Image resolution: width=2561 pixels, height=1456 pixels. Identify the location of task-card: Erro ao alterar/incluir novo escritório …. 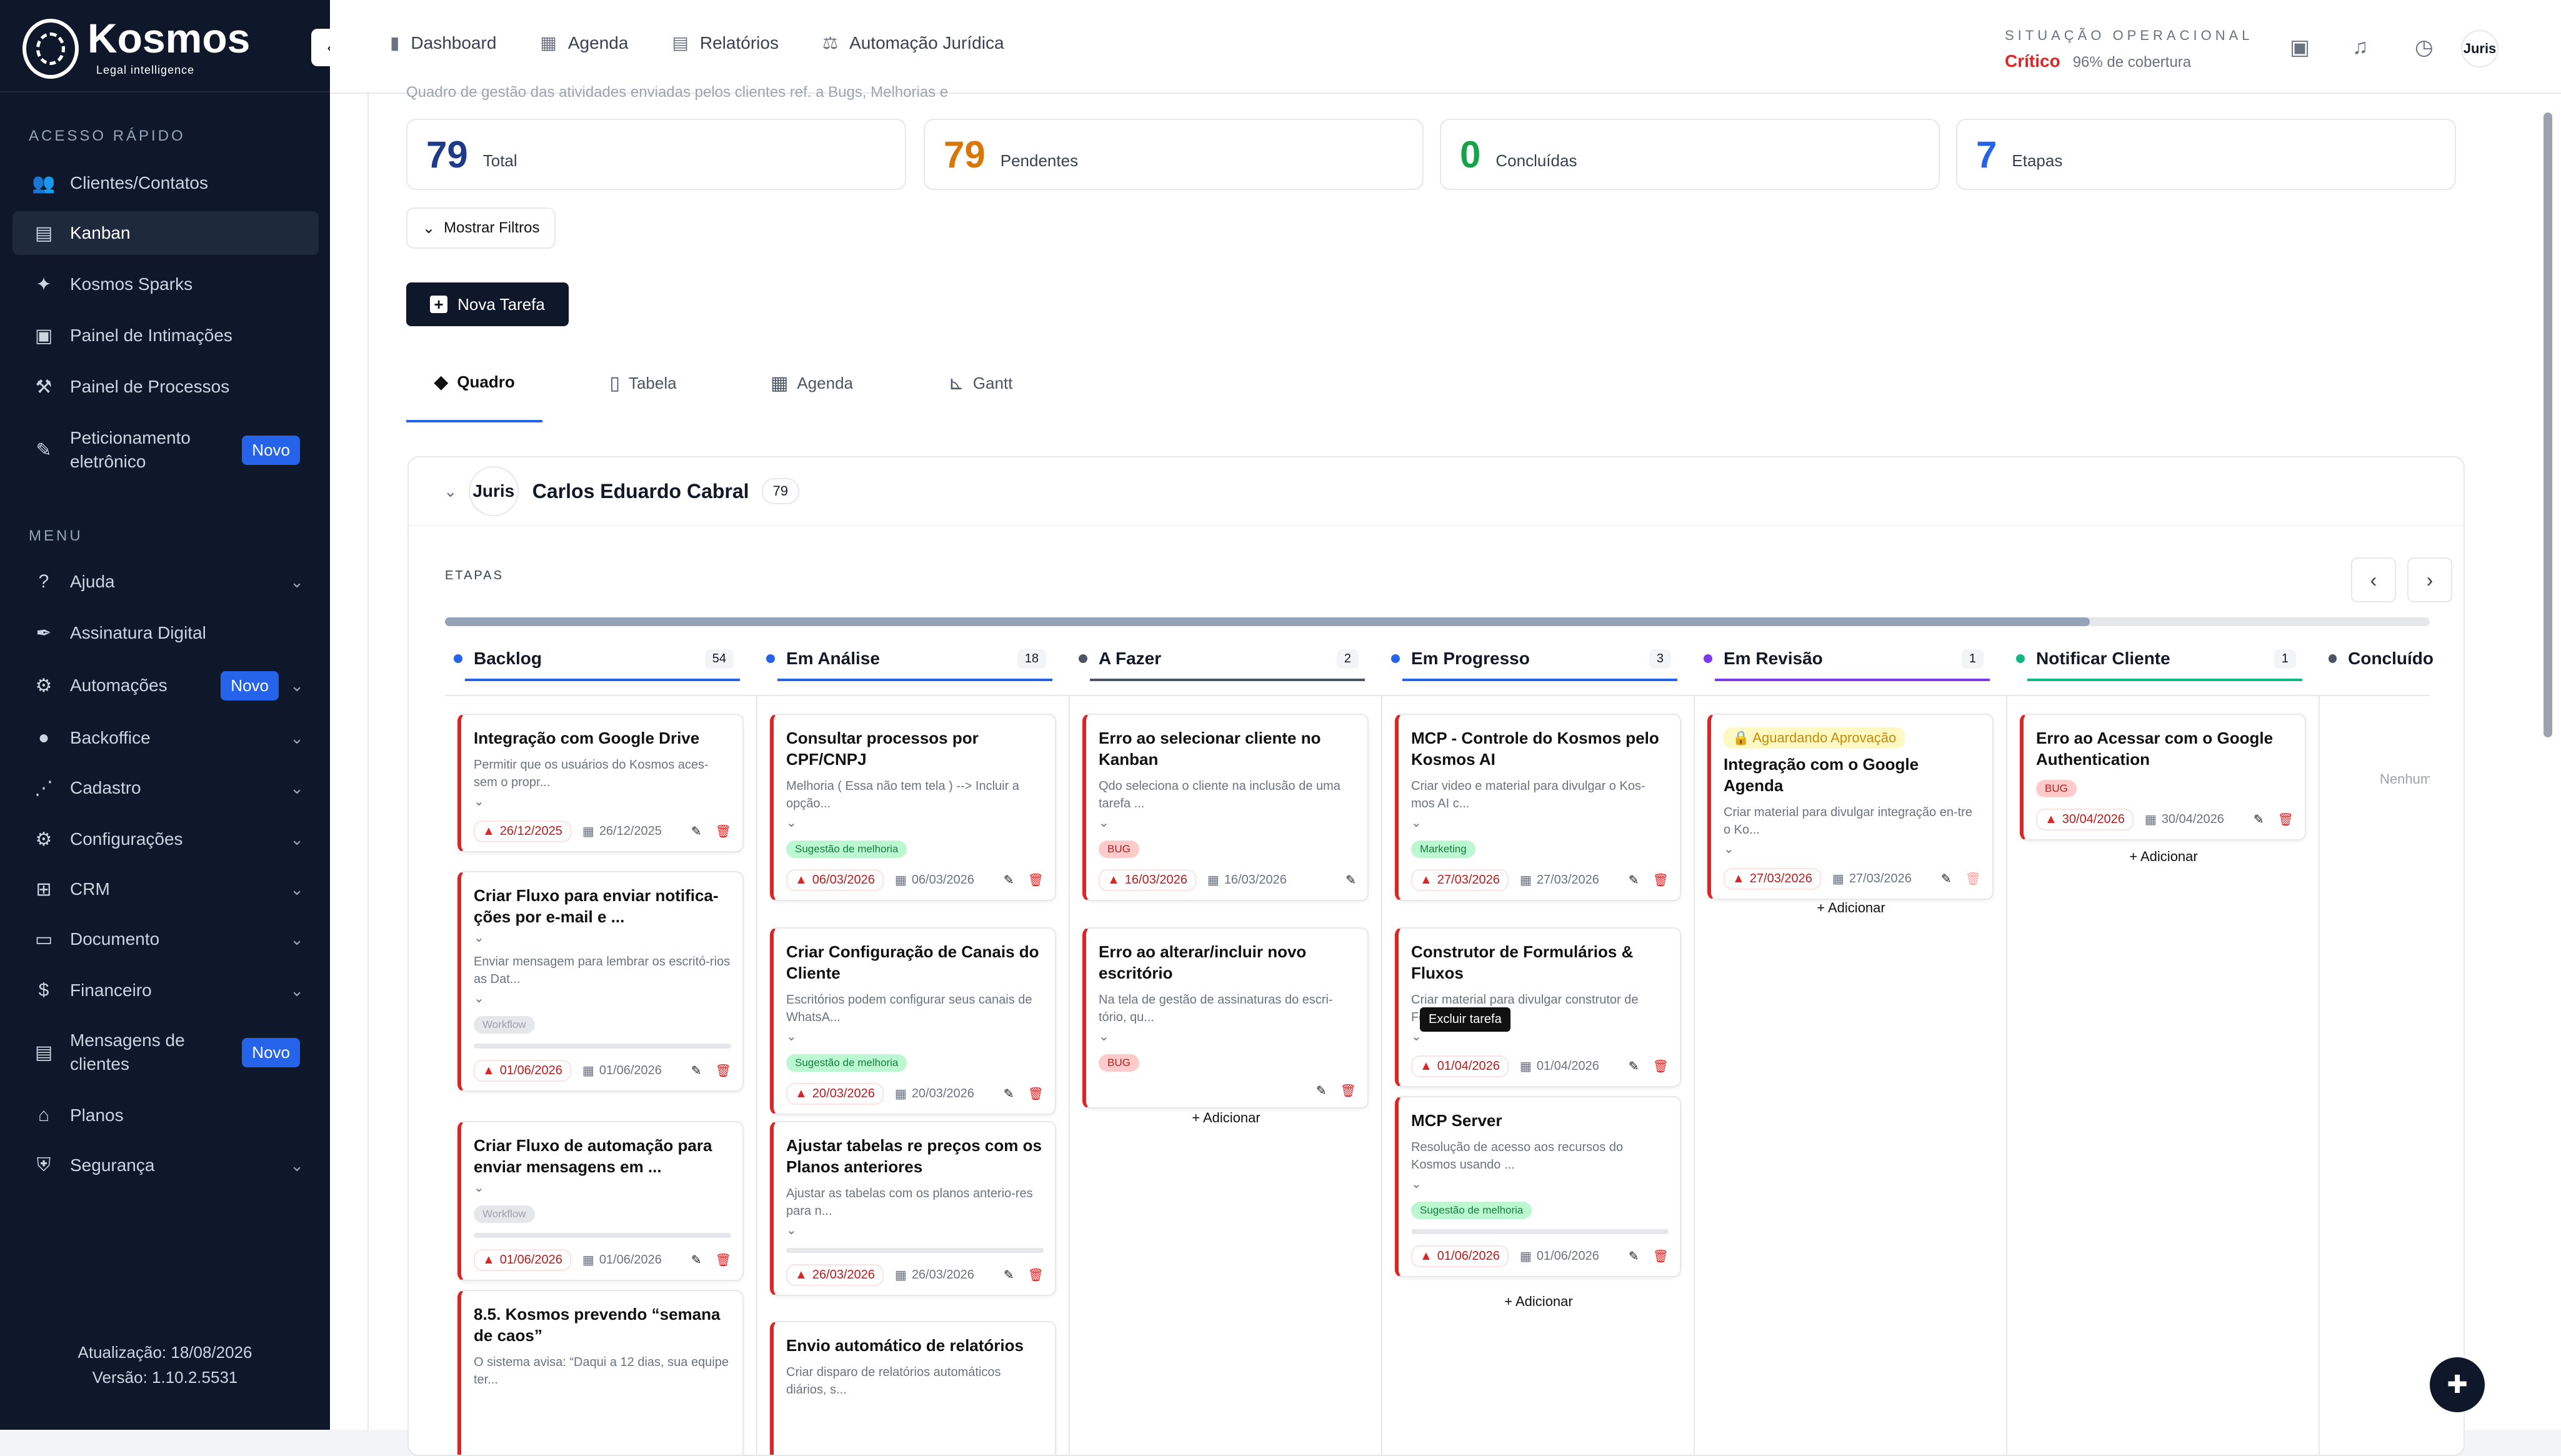
(1225, 1018).